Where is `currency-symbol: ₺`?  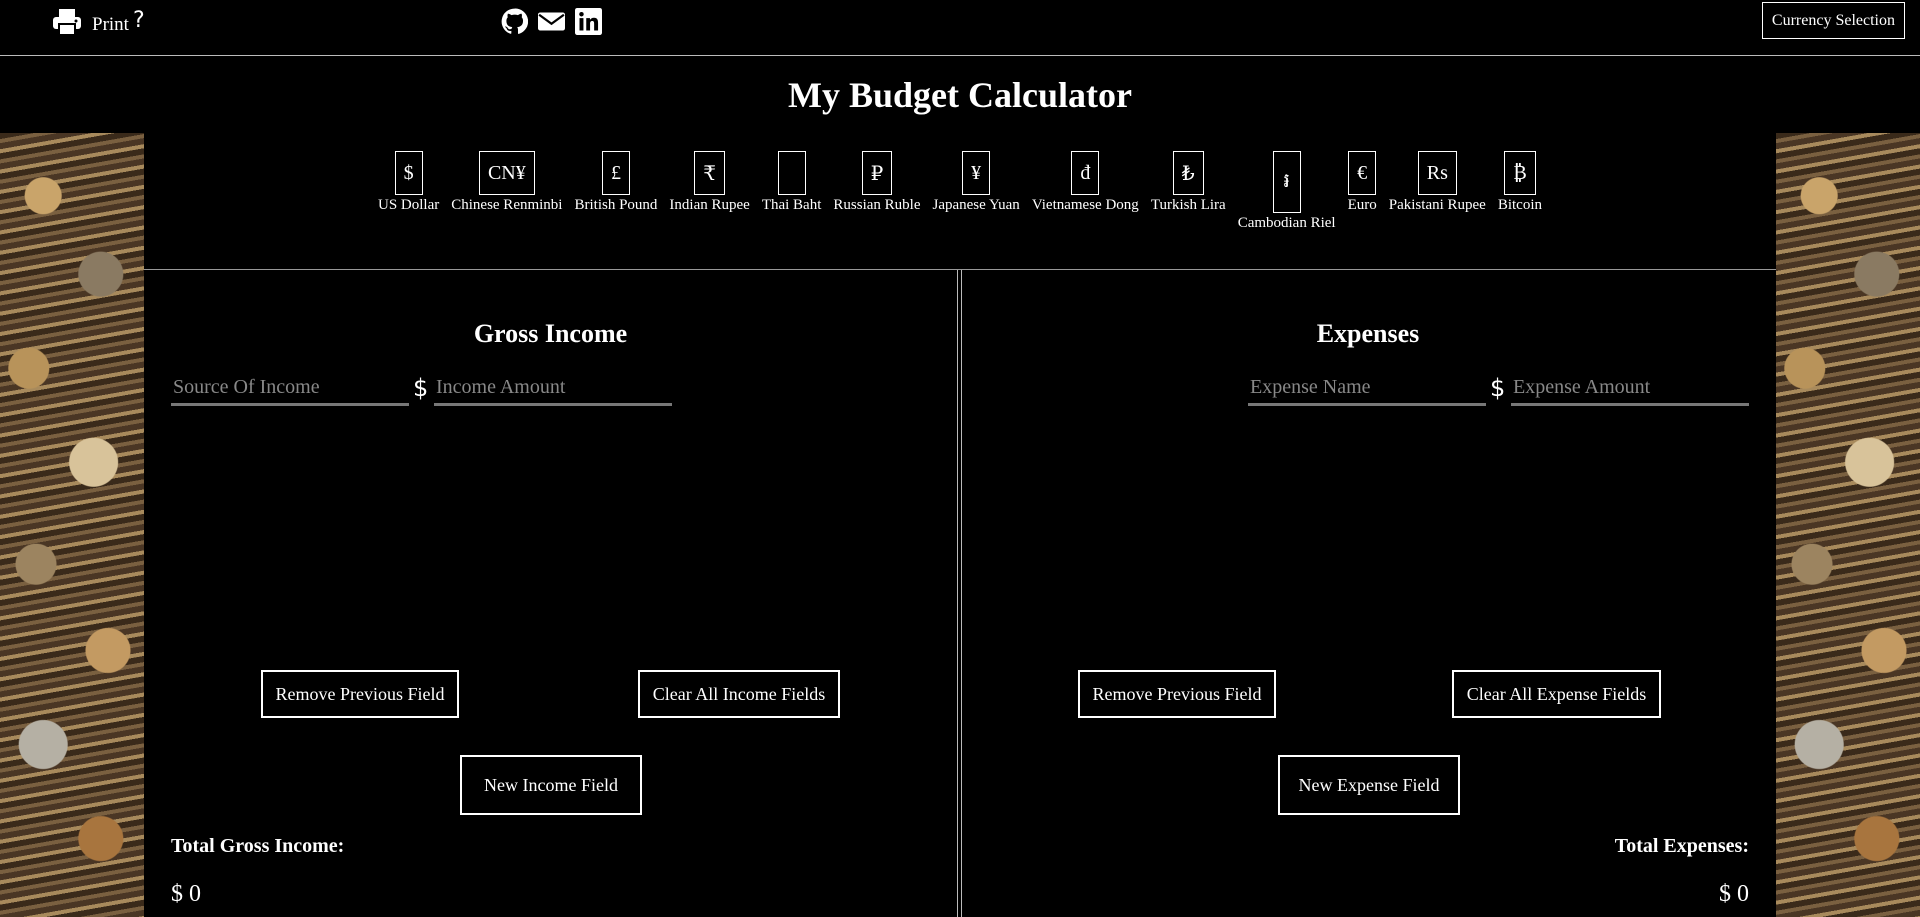
currency-symbol: ₺ is located at coordinates (1188, 173).